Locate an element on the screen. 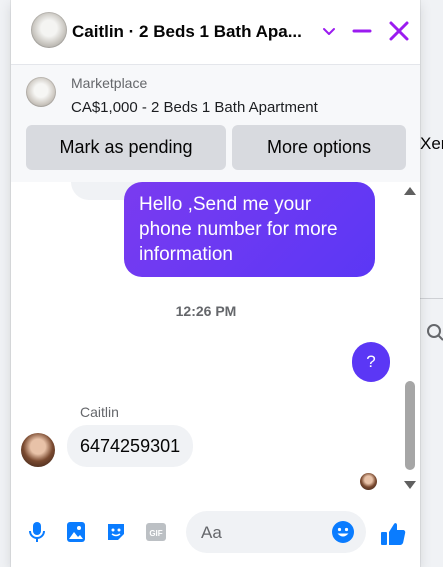 The height and width of the screenshot is (567, 443). listing-thumbnail is located at coordinates (41, 92).